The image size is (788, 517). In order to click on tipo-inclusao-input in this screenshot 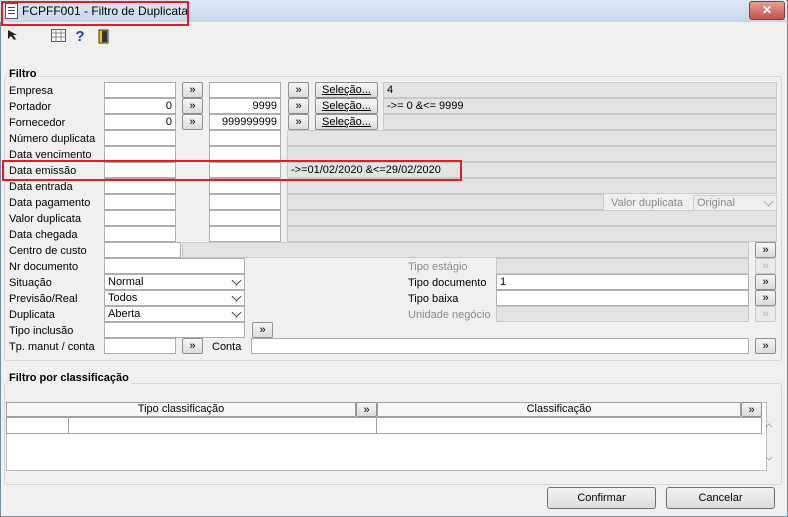, I will do `click(174, 330)`.